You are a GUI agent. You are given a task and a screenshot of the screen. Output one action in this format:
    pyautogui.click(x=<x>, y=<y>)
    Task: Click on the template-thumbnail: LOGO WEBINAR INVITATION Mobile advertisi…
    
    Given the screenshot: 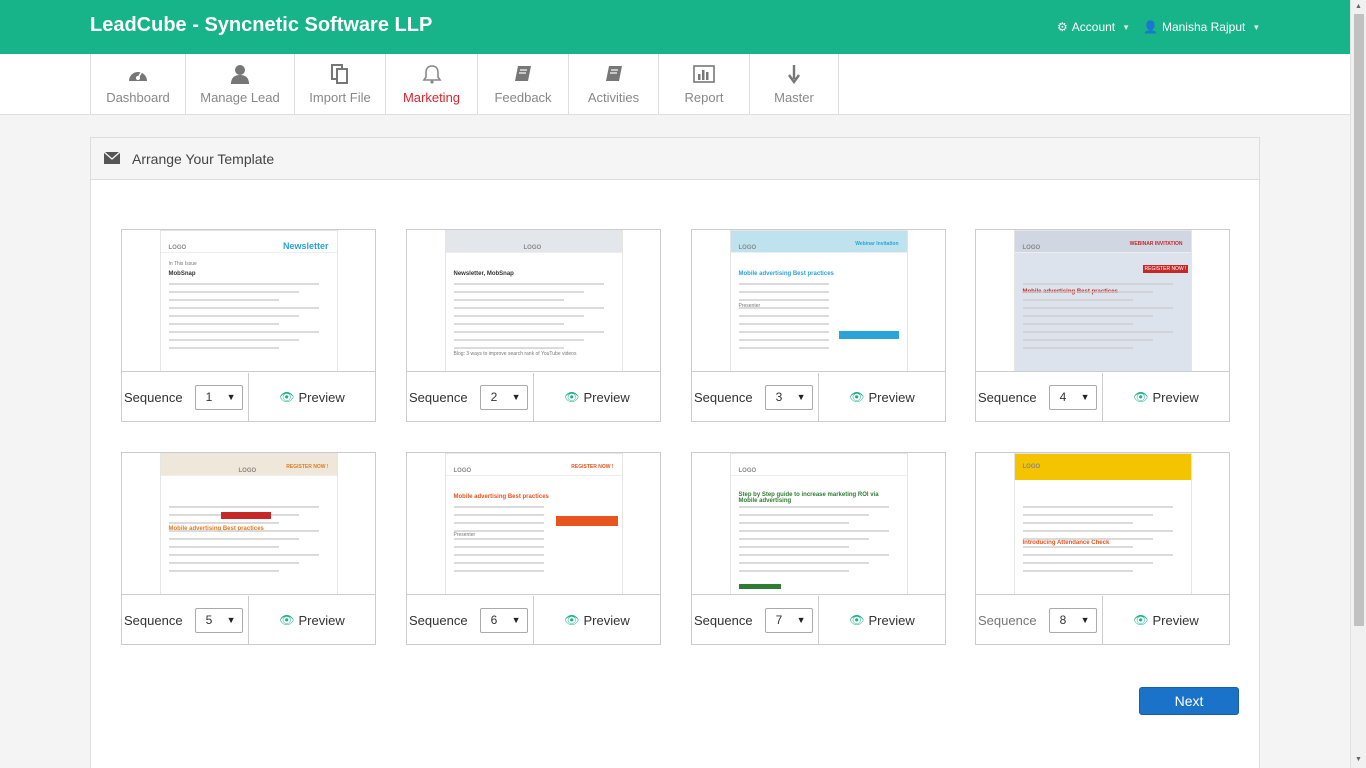 What is the action you would take?
    pyautogui.click(x=1102, y=301)
    